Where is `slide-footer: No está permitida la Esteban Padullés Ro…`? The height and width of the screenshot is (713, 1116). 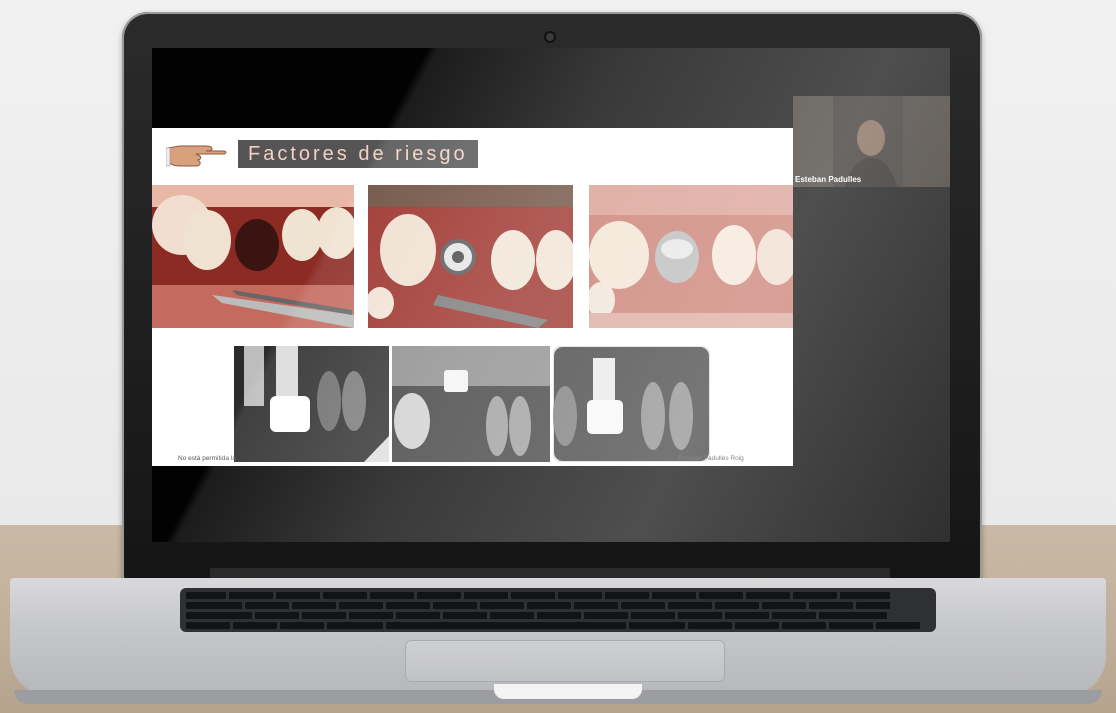
slide-footer: No está permitida la Esteban Padullés Ro… is located at coordinates (473, 458).